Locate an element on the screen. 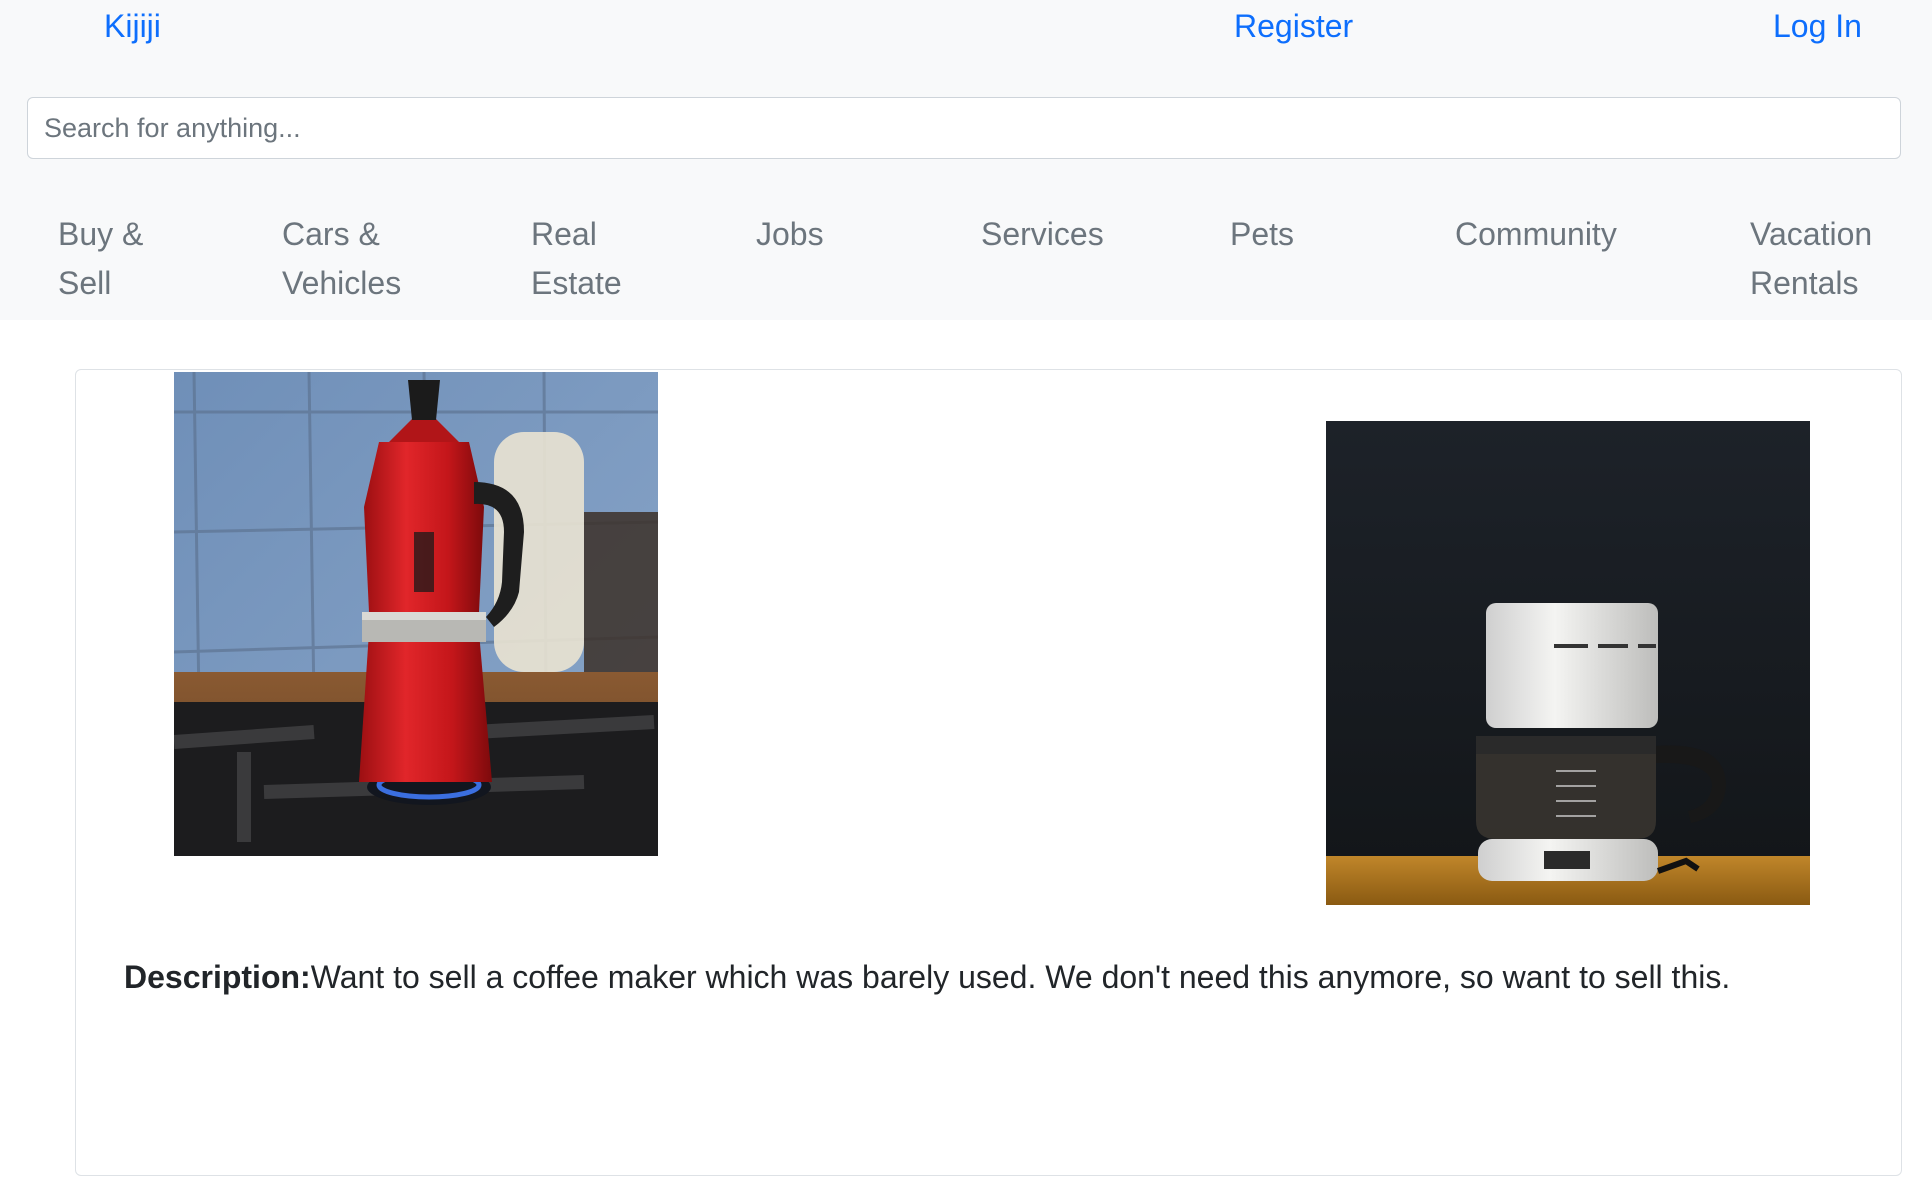 This screenshot has height=1184, width=1932. category-vacation-rentals: Vacation Rentals is located at coordinates (1811, 259).